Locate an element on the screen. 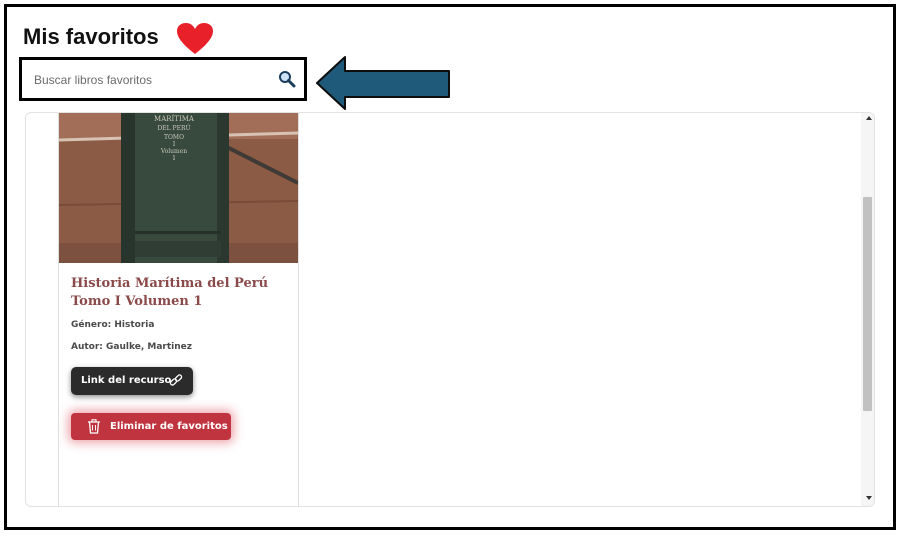  search-icon is located at coordinates (287, 79).